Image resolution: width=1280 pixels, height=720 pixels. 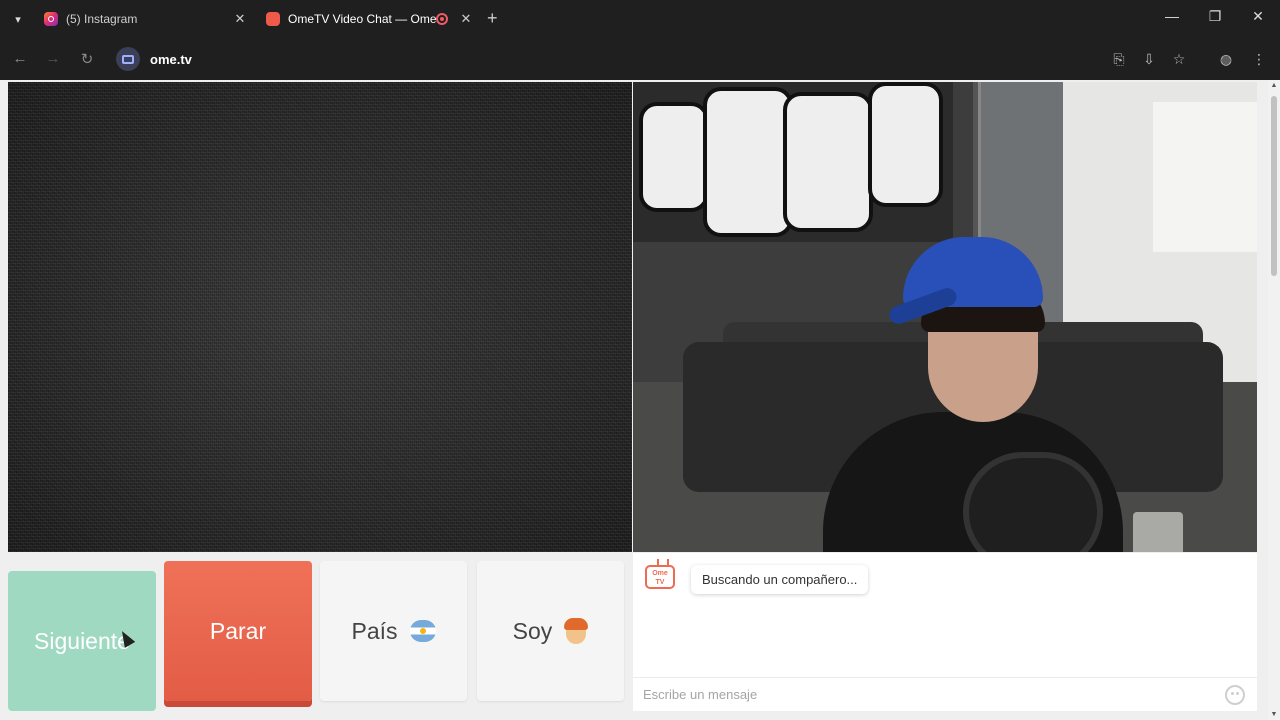 I want to click on new-tab-button: +, so click(x=492, y=18).